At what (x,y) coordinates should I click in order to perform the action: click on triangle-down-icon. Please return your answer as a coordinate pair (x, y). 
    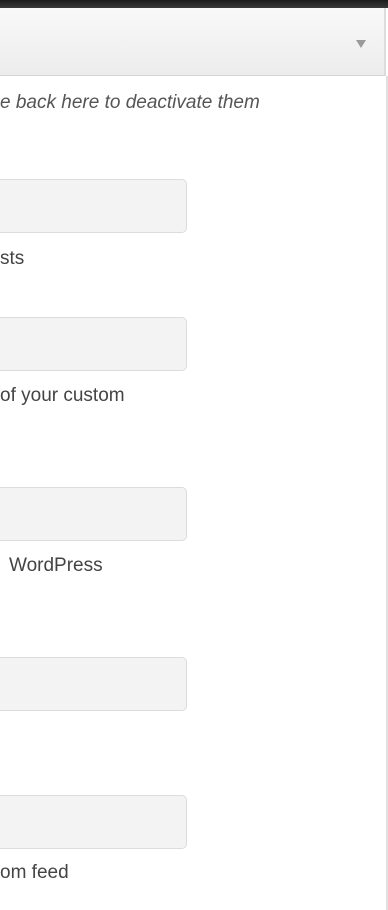
    Looking at the image, I should click on (361, 44).